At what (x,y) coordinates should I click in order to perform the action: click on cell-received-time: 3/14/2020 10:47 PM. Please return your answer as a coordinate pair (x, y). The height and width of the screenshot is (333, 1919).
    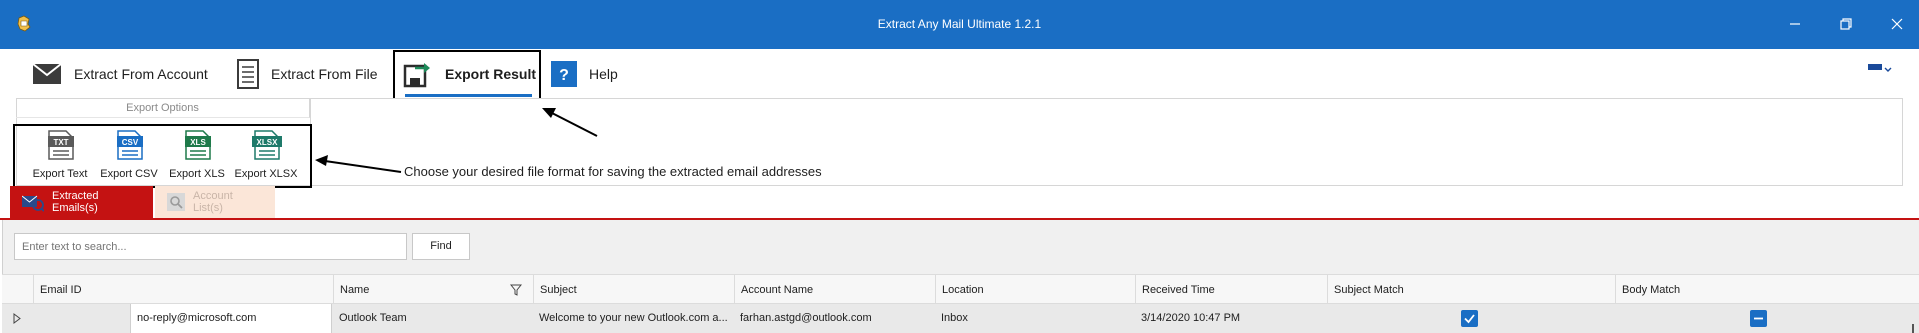
    Looking at the image, I should click on (1191, 318).